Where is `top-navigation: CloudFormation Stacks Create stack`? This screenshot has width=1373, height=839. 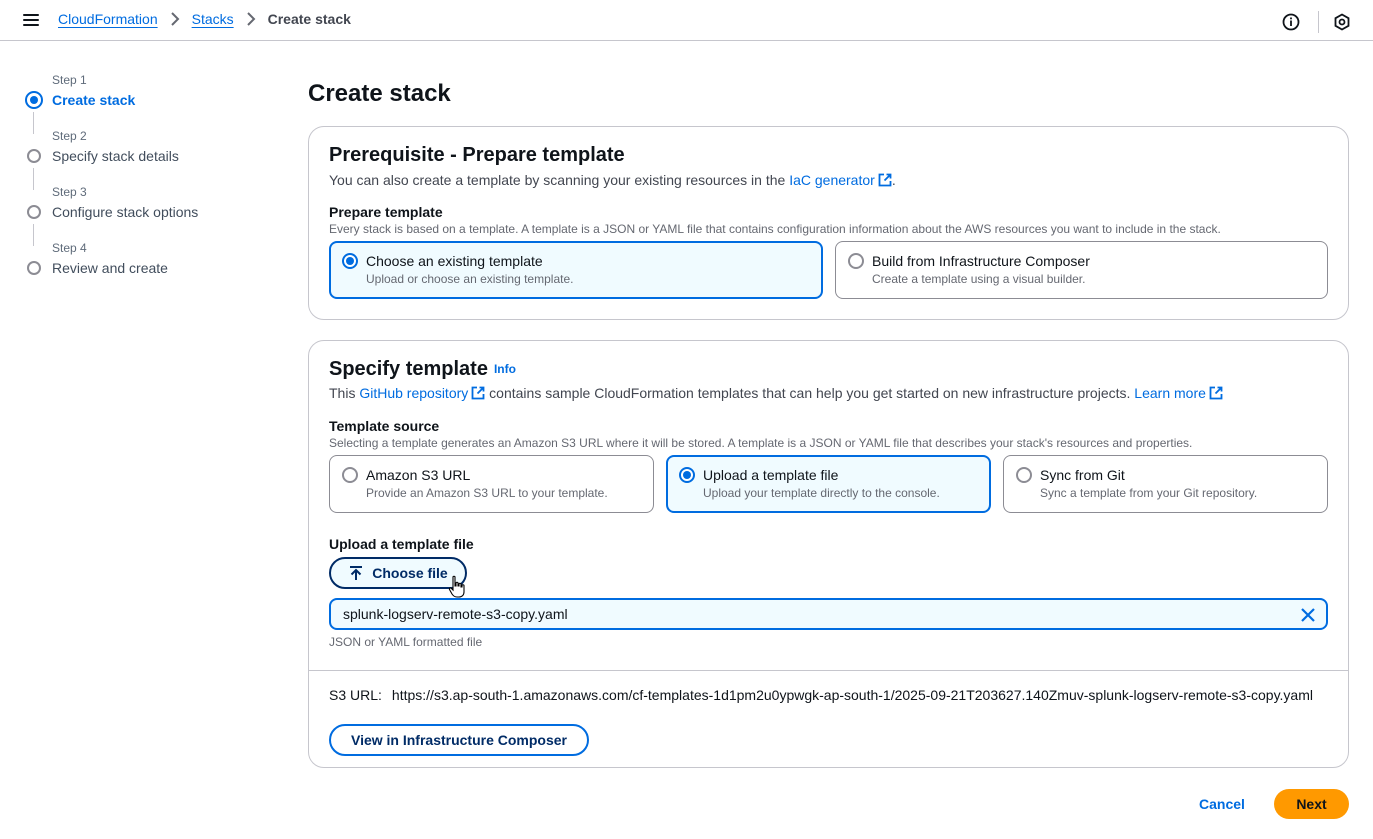
top-navigation: CloudFormation Stacks Create stack is located at coordinates (686, 20).